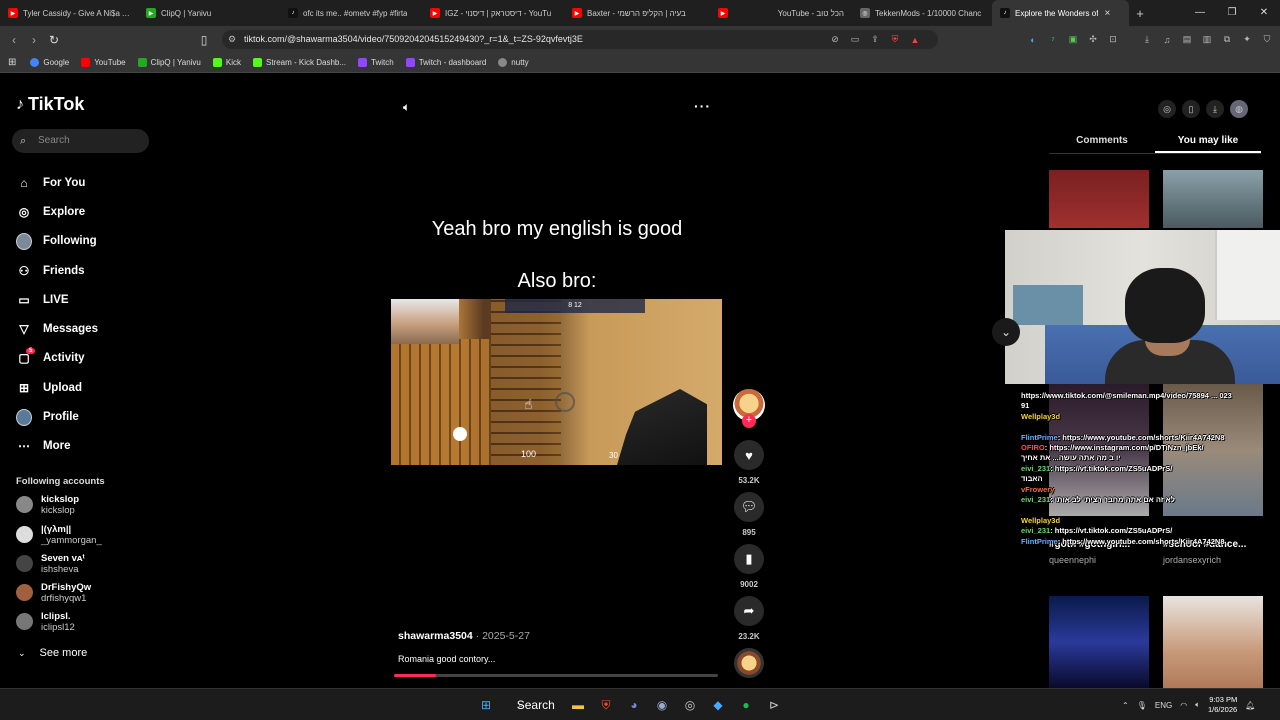 This screenshot has width=1280, height=720. I want to click on compass-icon: ◎, so click(1167, 109).